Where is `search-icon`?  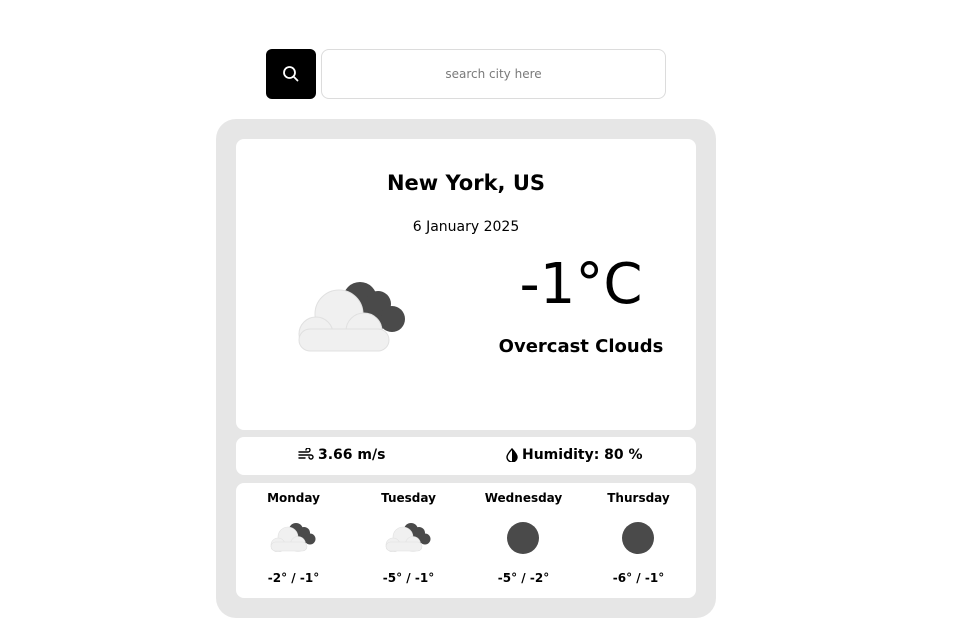
search-icon is located at coordinates (291, 74).